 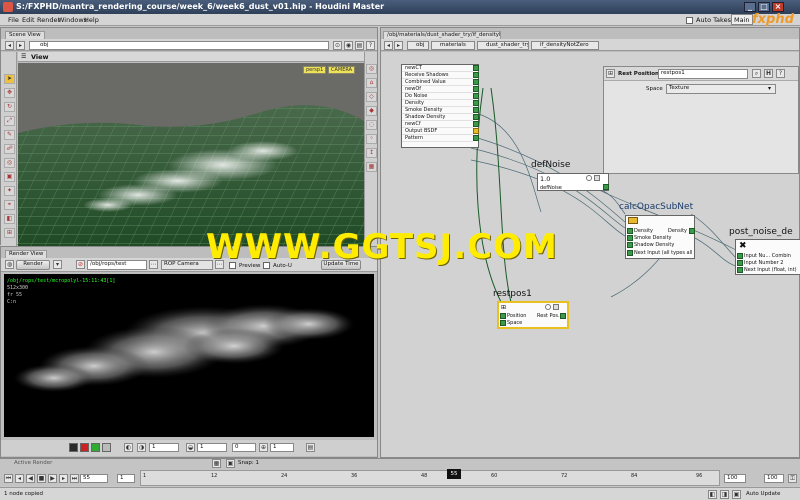 What do you see at coordinates (57, 264) in the screenshot?
I see `render-options-icon: ▾` at bounding box center [57, 264].